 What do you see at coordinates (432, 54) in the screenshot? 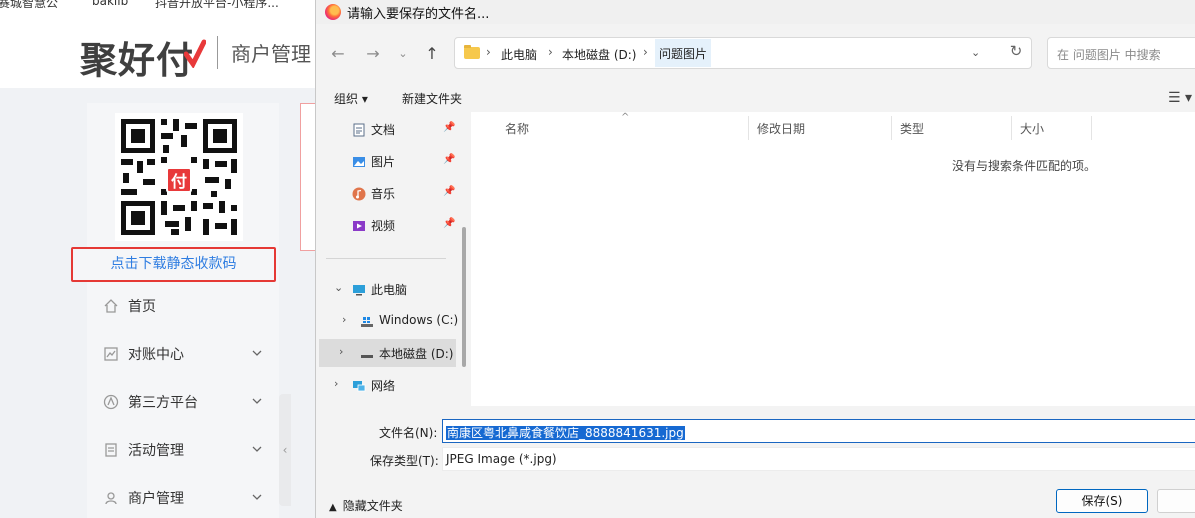
I see `up-arrow-icon: ↑` at bounding box center [432, 54].